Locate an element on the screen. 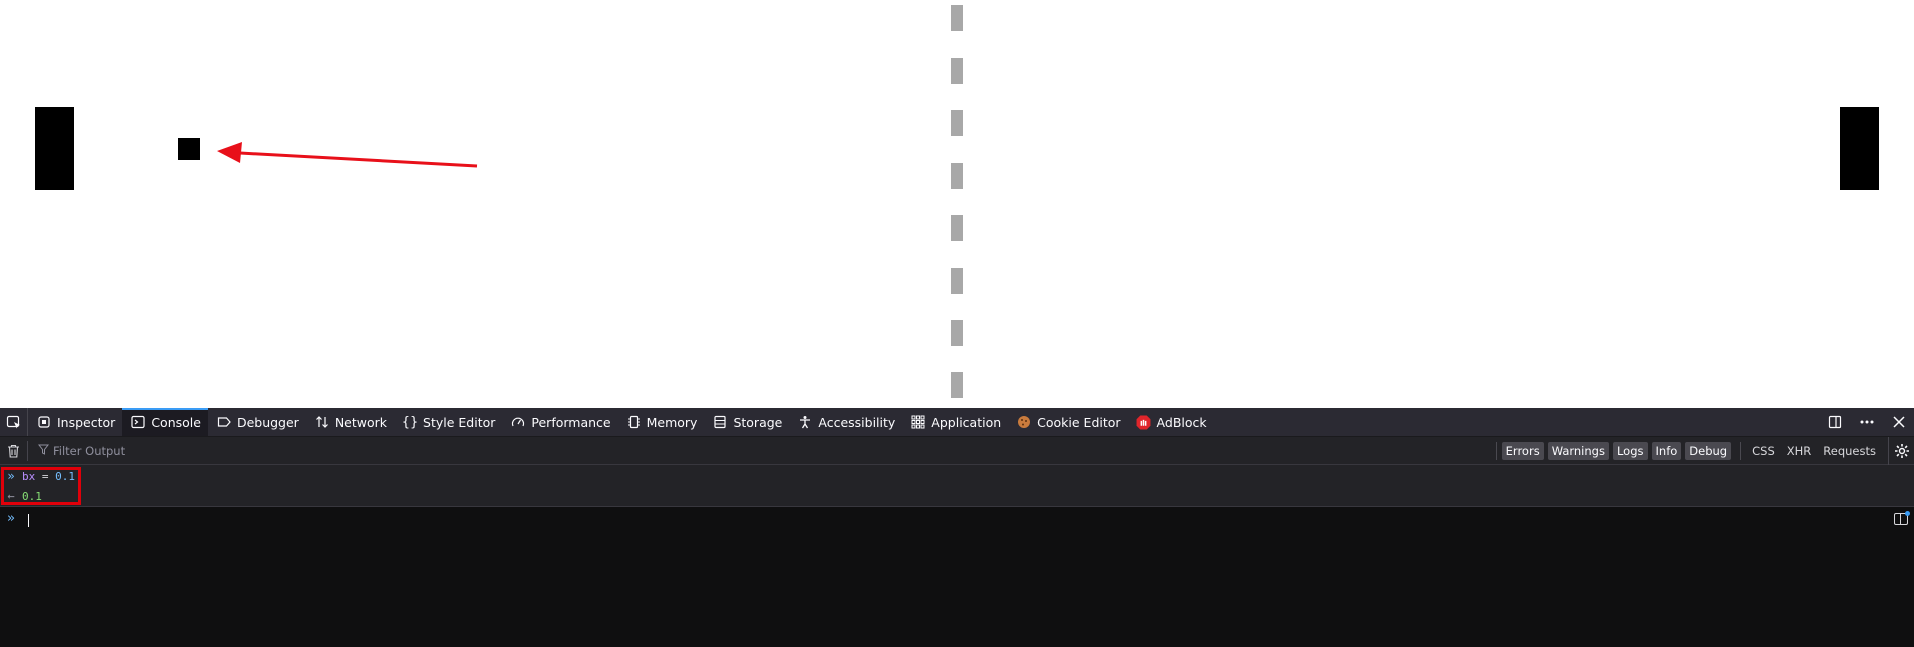  trash-icon is located at coordinates (13, 451).